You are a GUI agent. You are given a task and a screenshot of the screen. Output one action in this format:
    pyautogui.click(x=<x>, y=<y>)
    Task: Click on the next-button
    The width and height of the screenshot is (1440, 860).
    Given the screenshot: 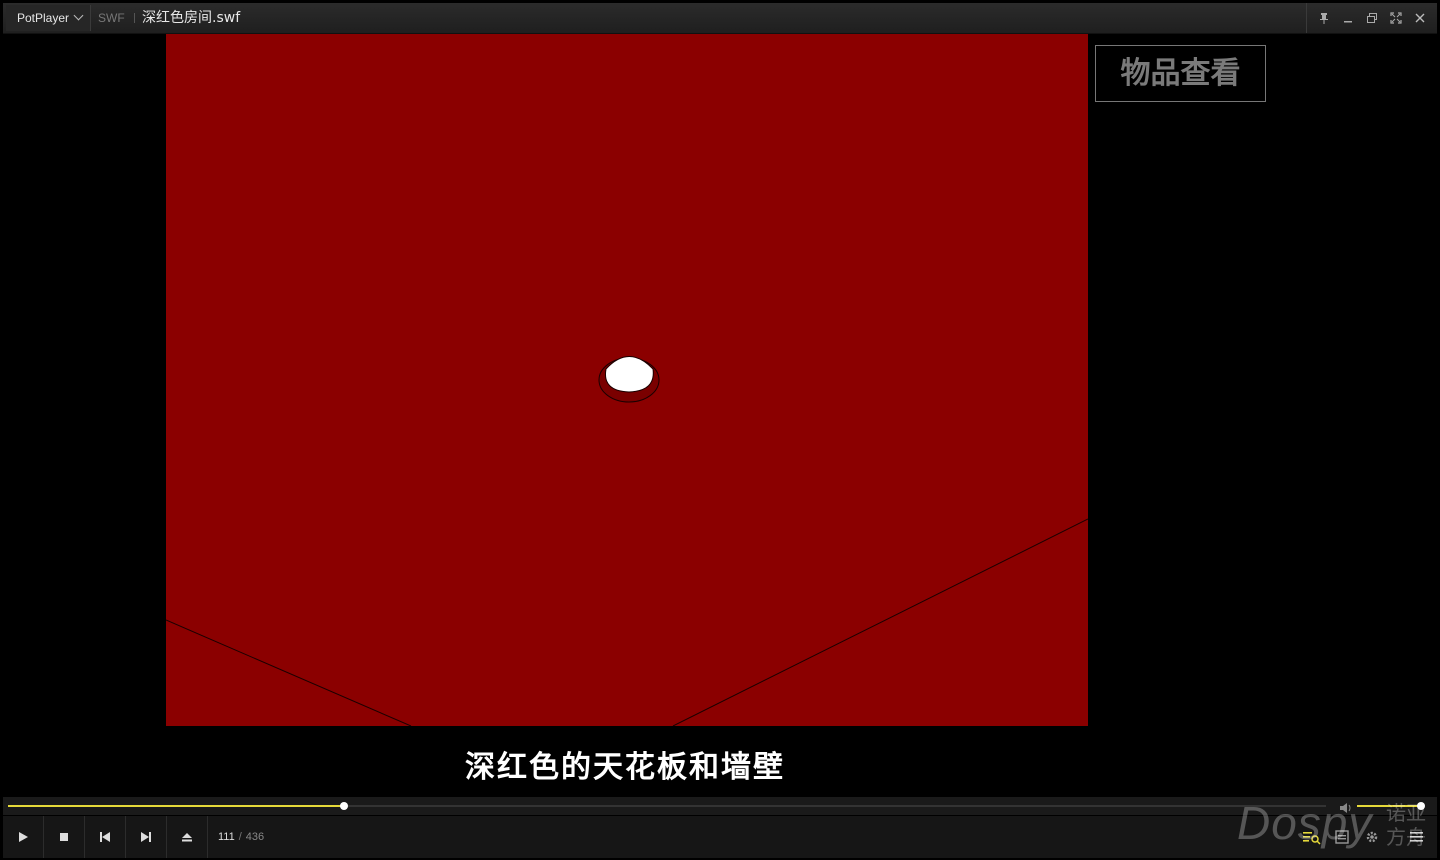 What is the action you would take?
    pyautogui.click(x=146, y=837)
    